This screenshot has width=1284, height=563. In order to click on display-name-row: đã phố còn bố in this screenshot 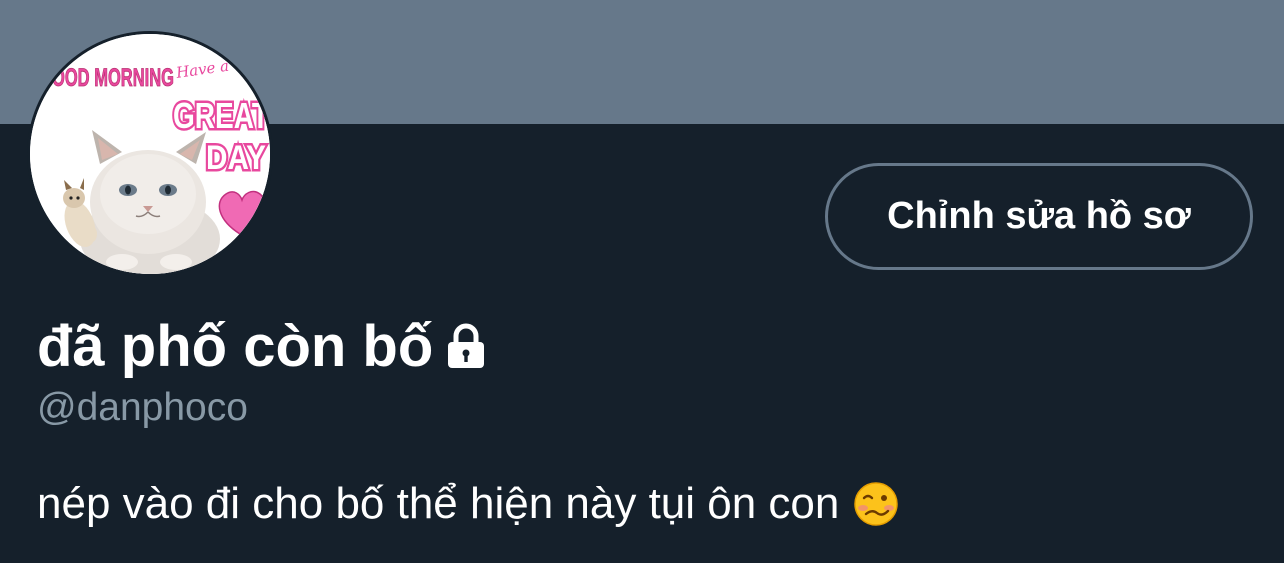, I will do `click(264, 346)`.